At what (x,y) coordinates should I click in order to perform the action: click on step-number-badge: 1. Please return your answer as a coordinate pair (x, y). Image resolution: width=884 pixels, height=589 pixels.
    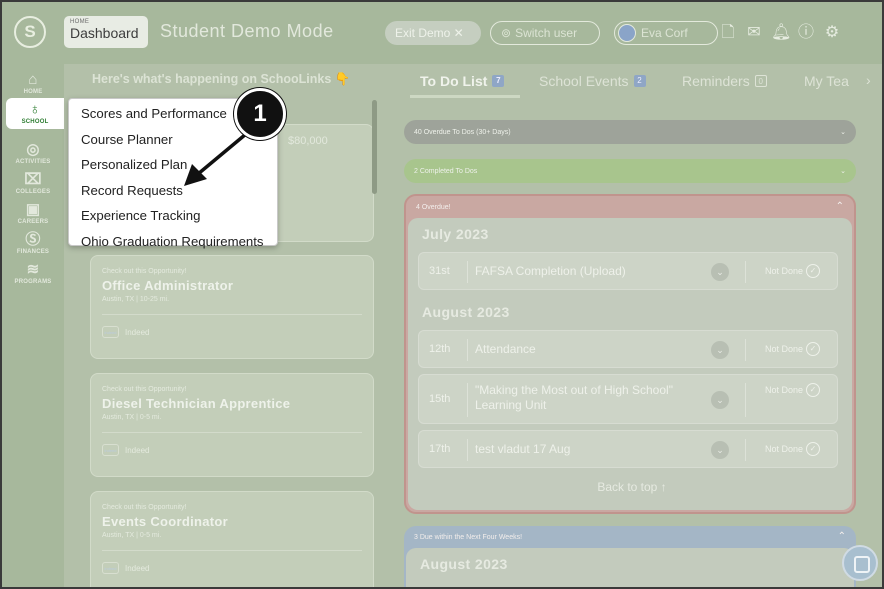
    Looking at the image, I should click on (260, 114).